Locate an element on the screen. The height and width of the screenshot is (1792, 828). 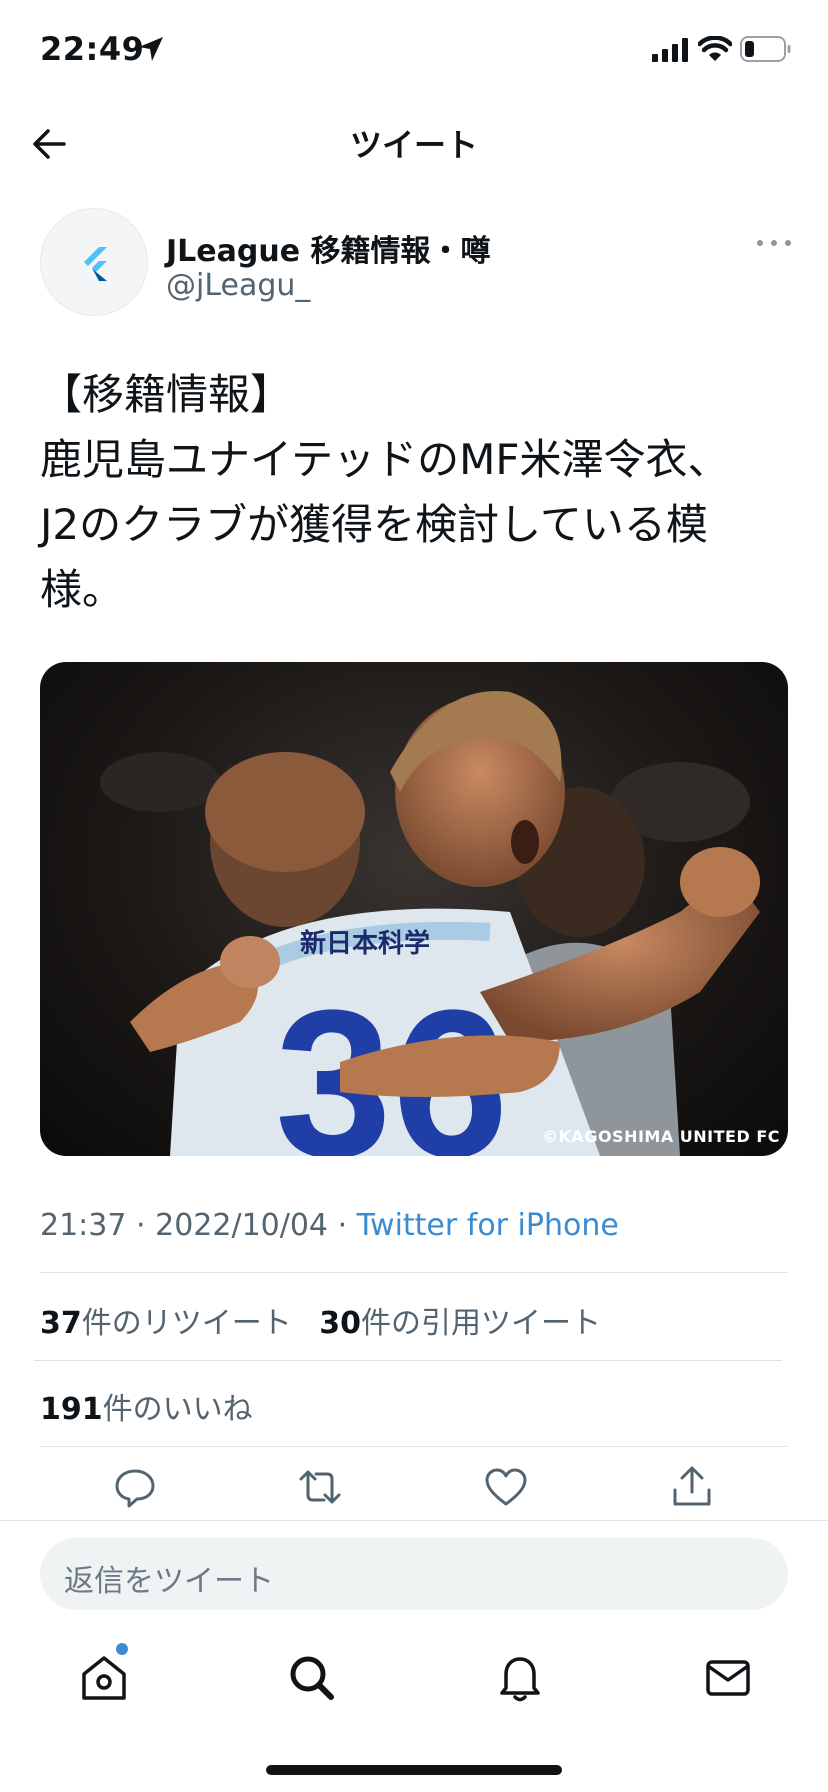
home-icon is located at coordinates (104, 1678).